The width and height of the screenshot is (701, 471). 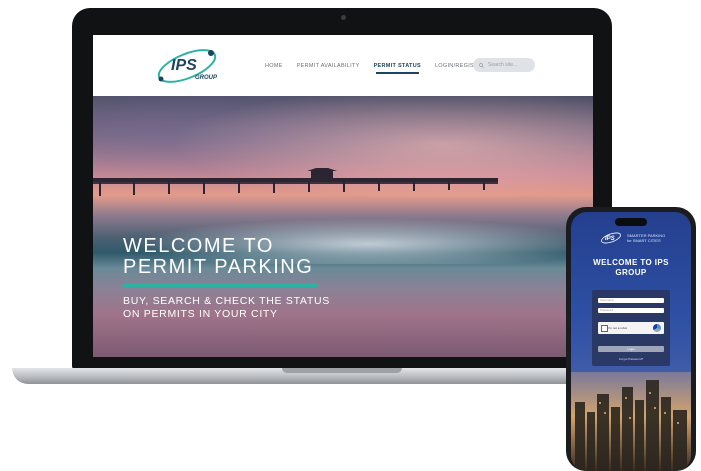 What do you see at coordinates (206, 78) in the screenshot?
I see `logo-subtext: GROUP` at bounding box center [206, 78].